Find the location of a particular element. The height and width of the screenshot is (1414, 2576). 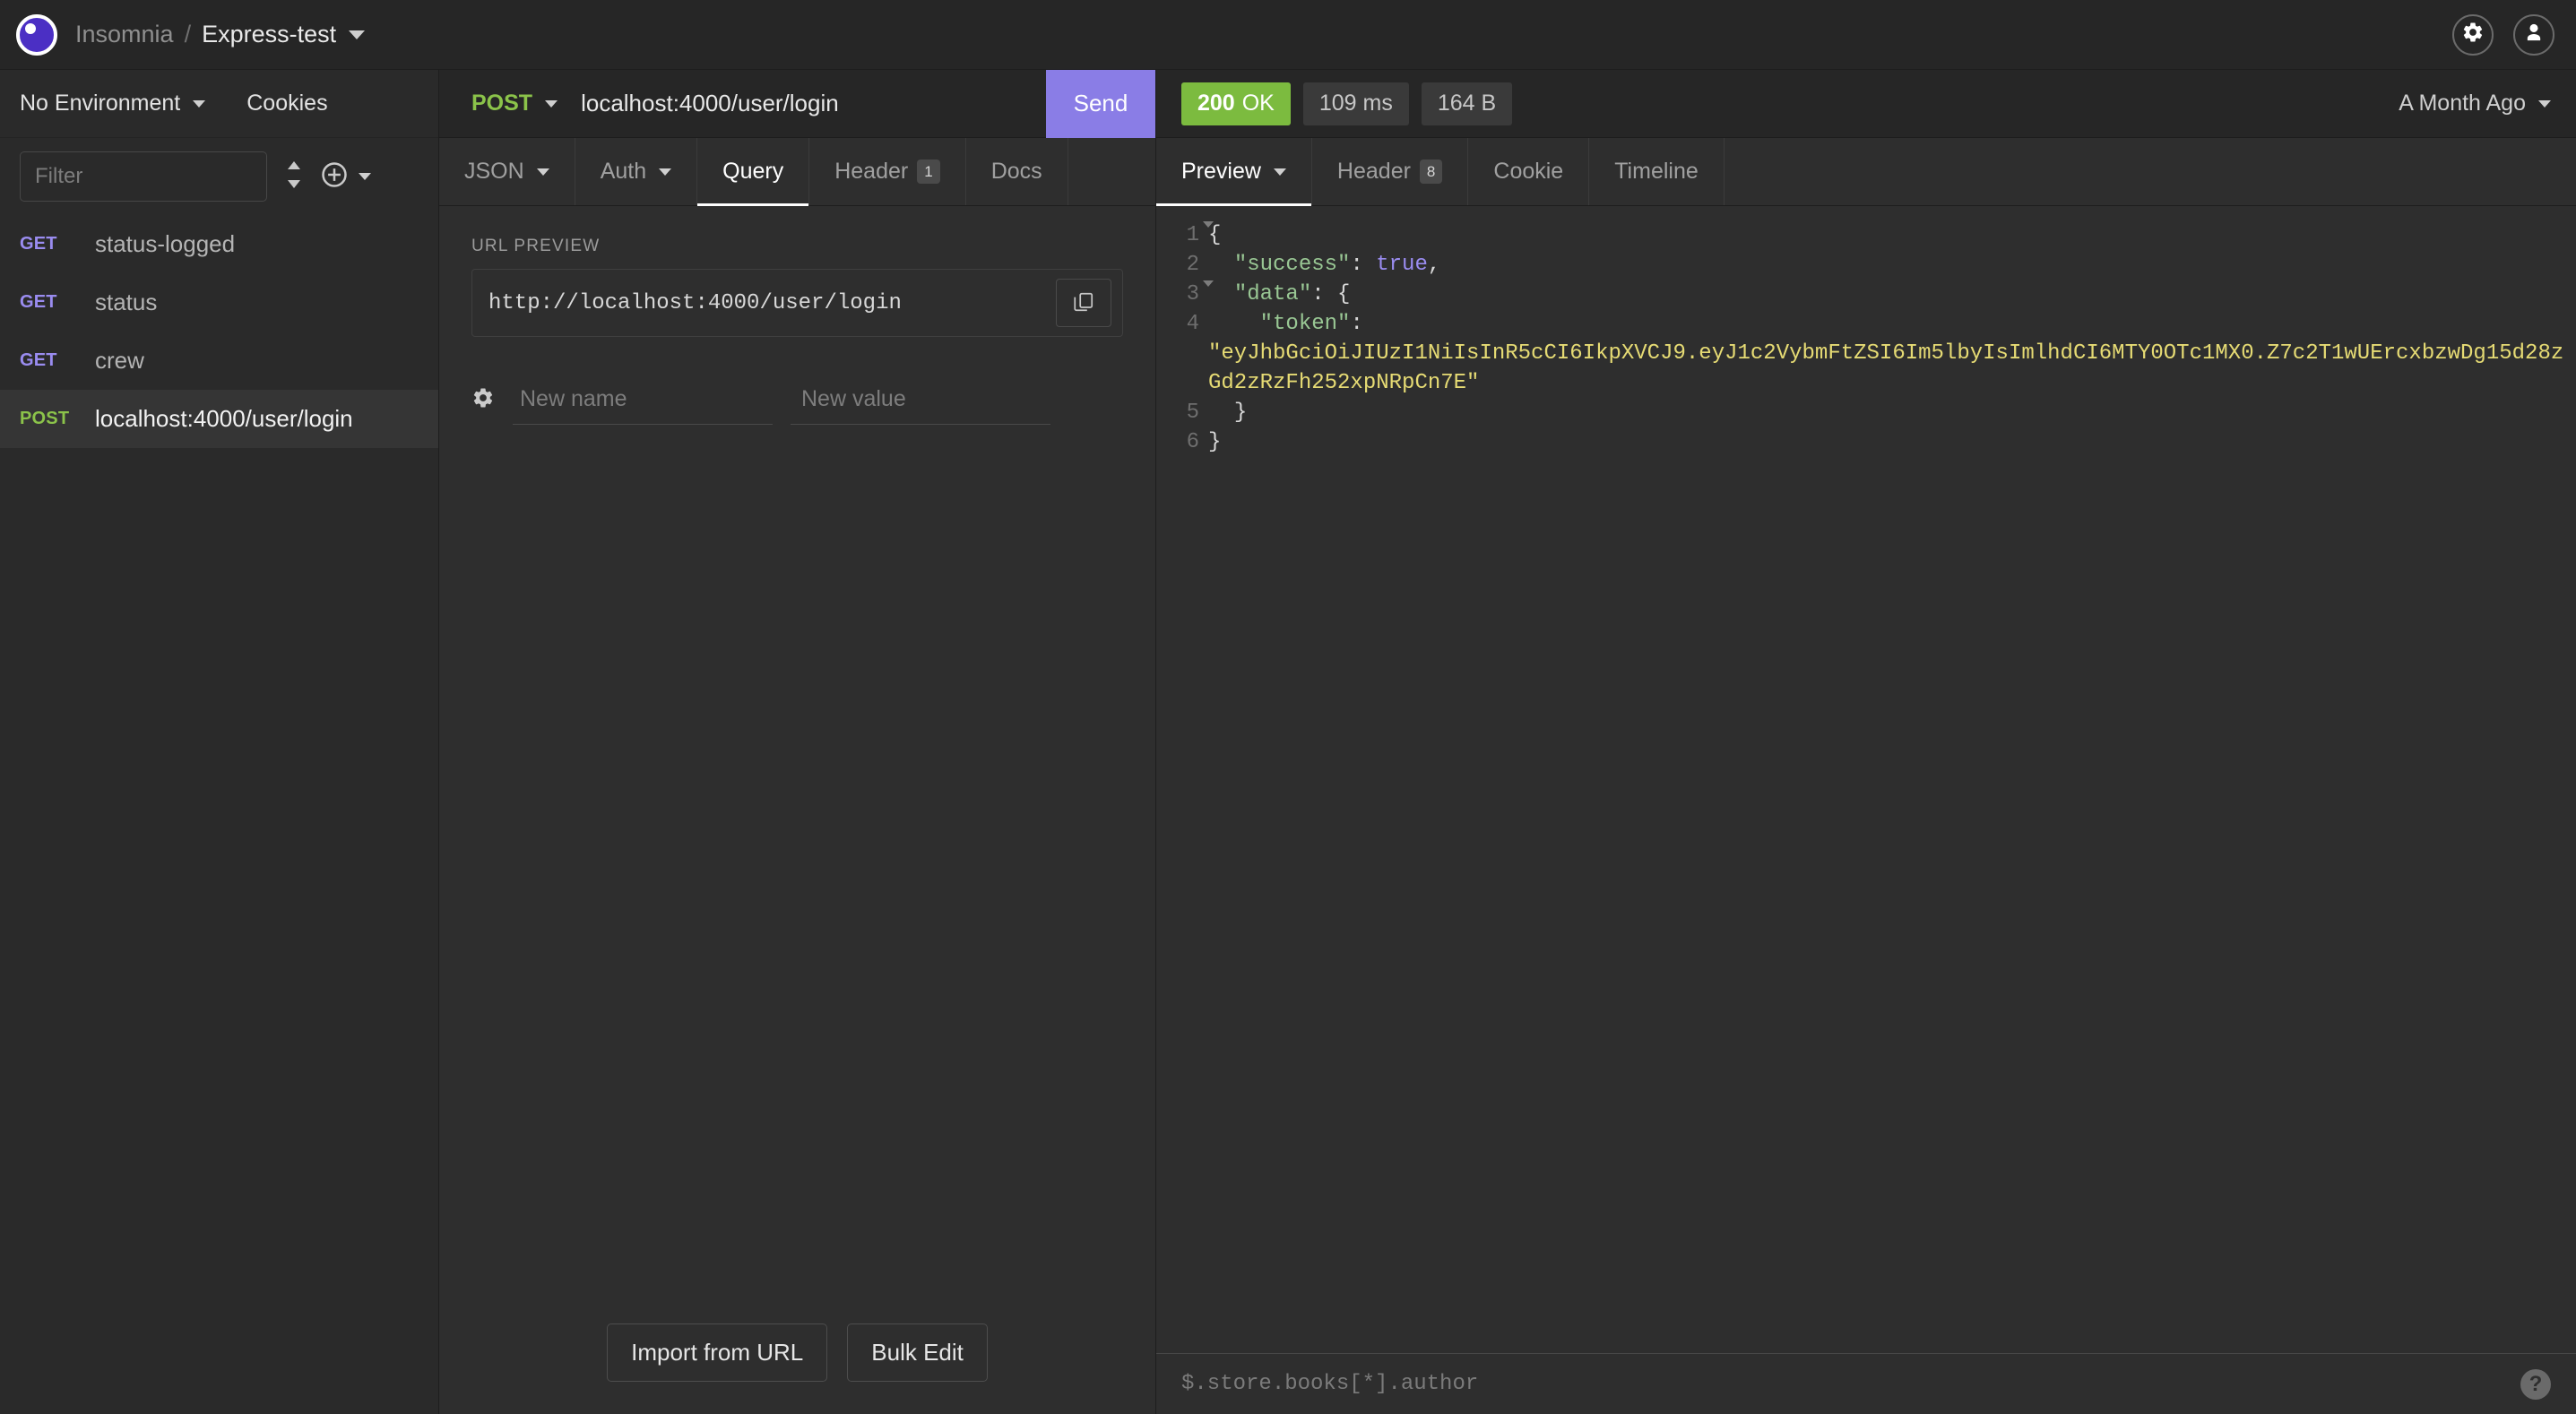

copy-icon is located at coordinates (1083, 303).